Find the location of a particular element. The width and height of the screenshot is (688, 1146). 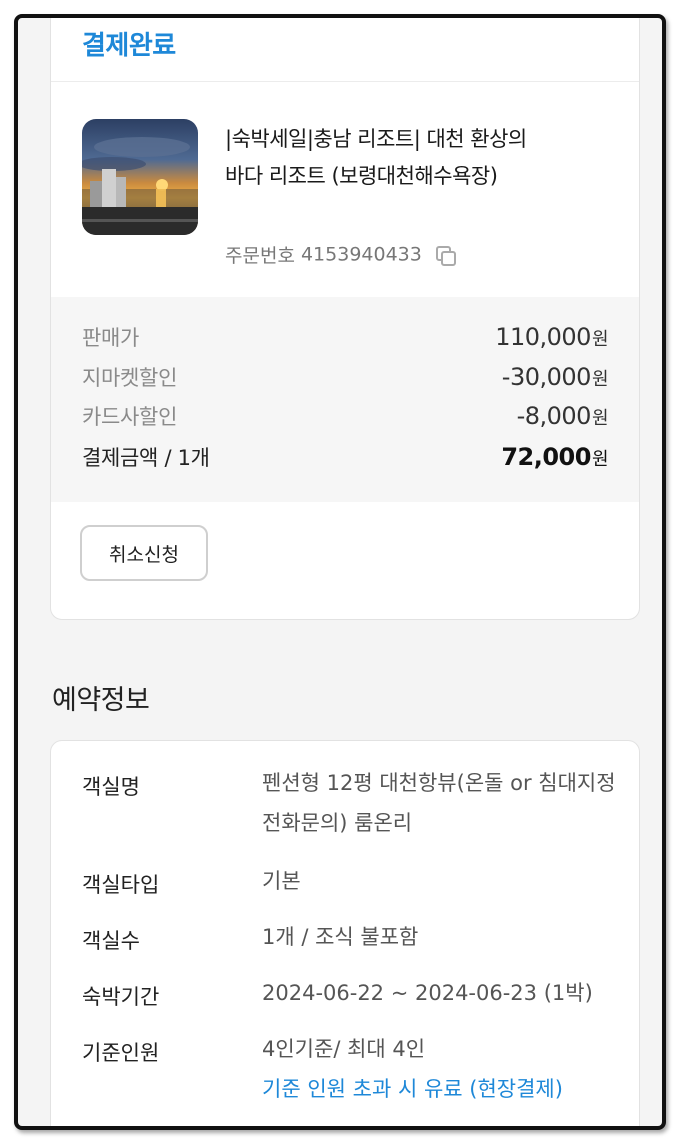

price-value: -30,000원 is located at coordinates (555, 377).